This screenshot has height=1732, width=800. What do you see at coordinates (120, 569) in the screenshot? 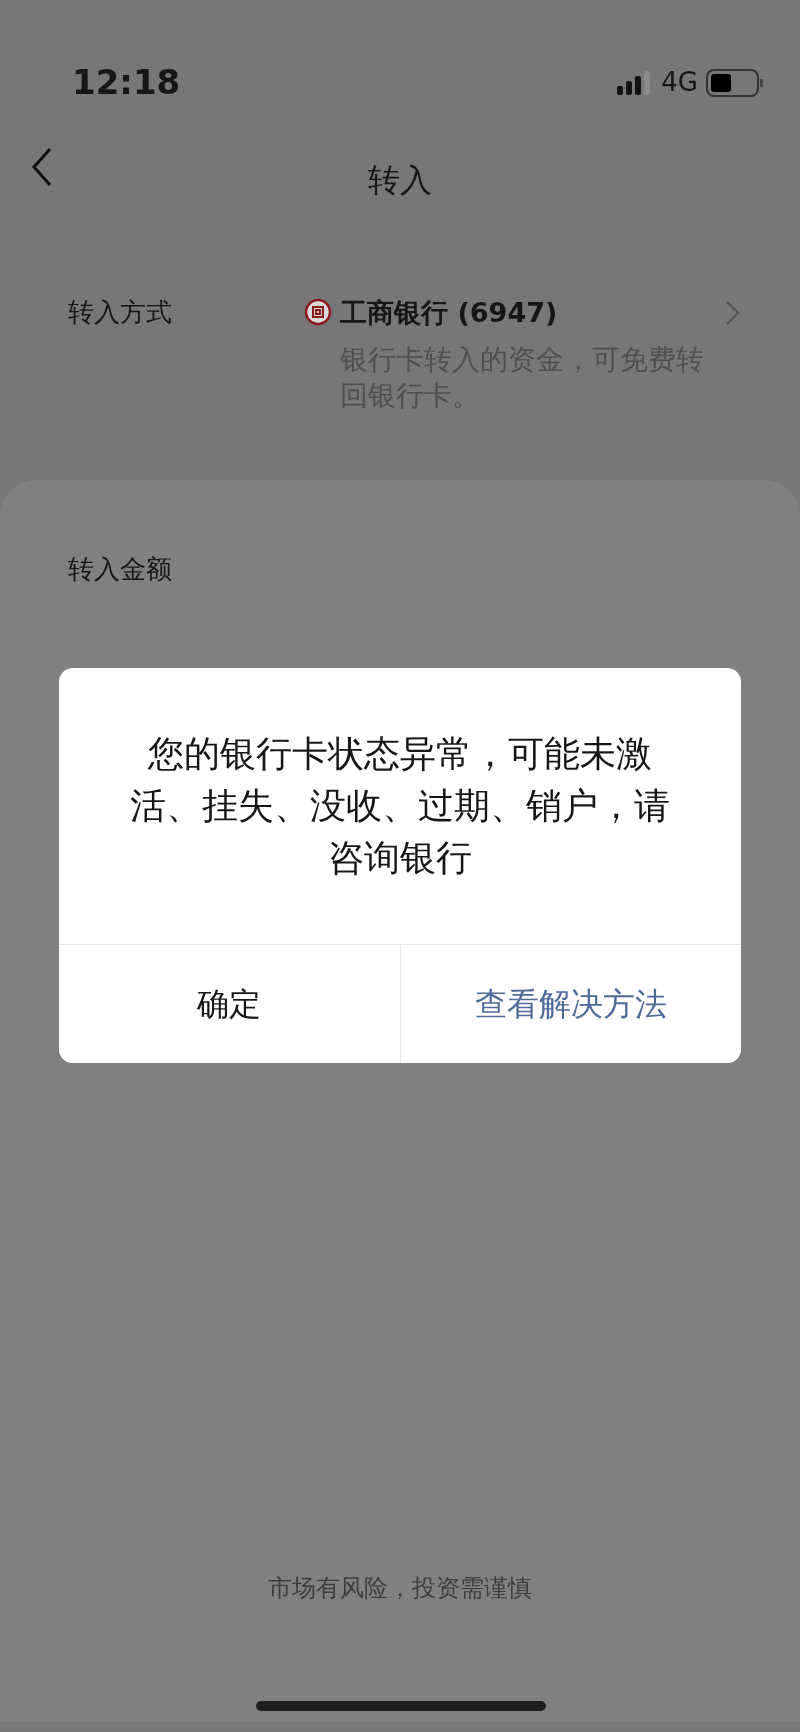
I see `amount-label: 转入金额` at bounding box center [120, 569].